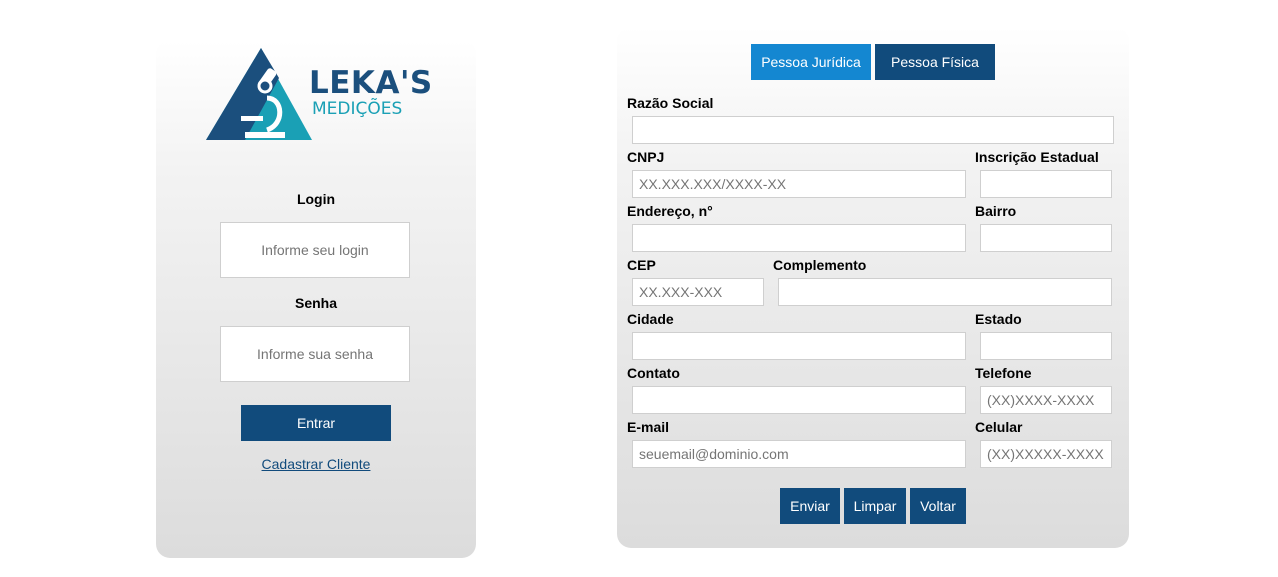 This screenshot has width=1278, height=577. What do you see at coordinates (646, 157) in the screenshot?
I see `cnpj-label: CNPJ` at bounding box center [646, 157].